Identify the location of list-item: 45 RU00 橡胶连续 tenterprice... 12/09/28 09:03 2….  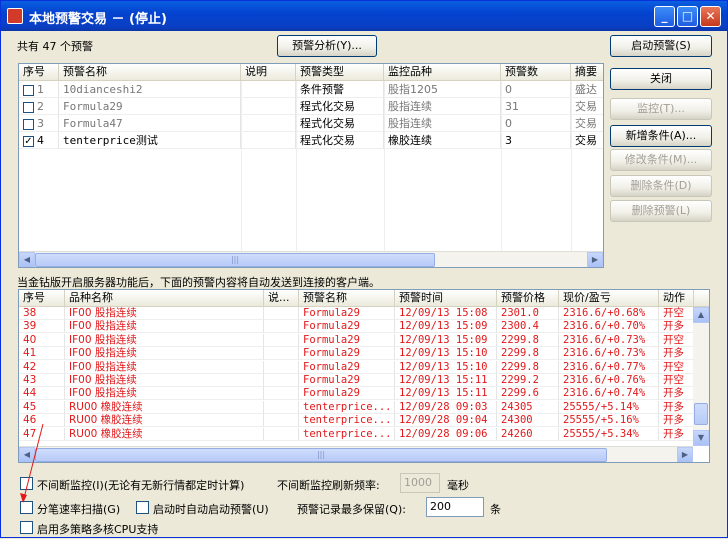
(356, 407).